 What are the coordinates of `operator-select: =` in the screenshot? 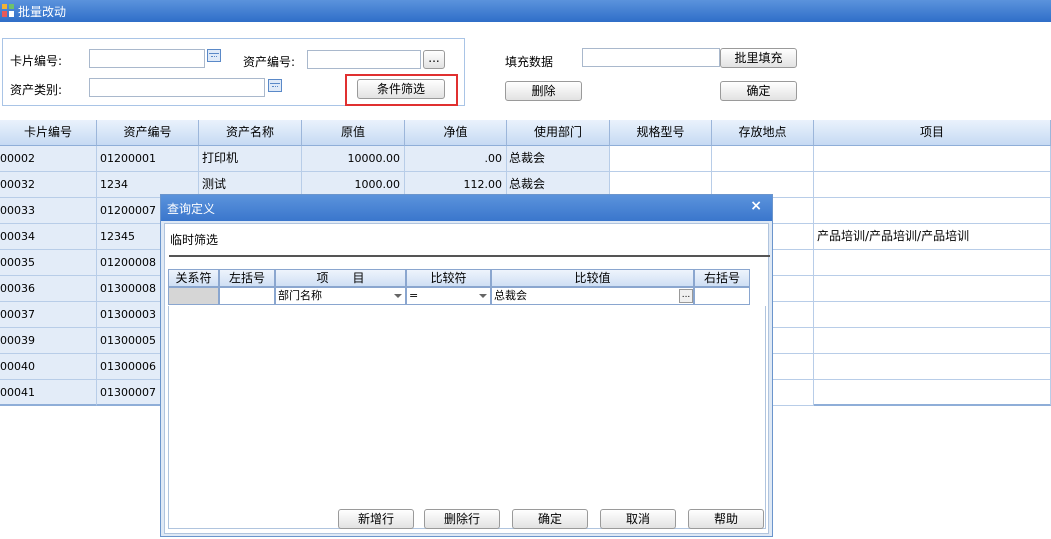 It's located at (448, 296).